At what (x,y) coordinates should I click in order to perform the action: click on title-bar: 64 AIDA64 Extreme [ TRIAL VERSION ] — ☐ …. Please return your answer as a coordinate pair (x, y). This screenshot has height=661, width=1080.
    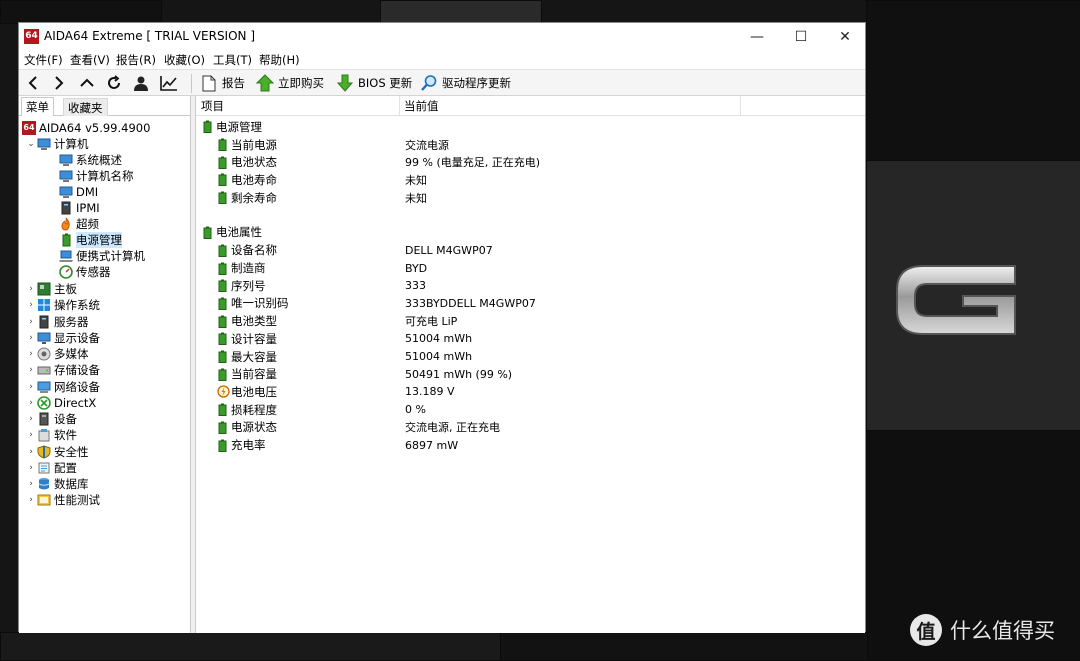
    Looking at the image, I should click on (442, 36).